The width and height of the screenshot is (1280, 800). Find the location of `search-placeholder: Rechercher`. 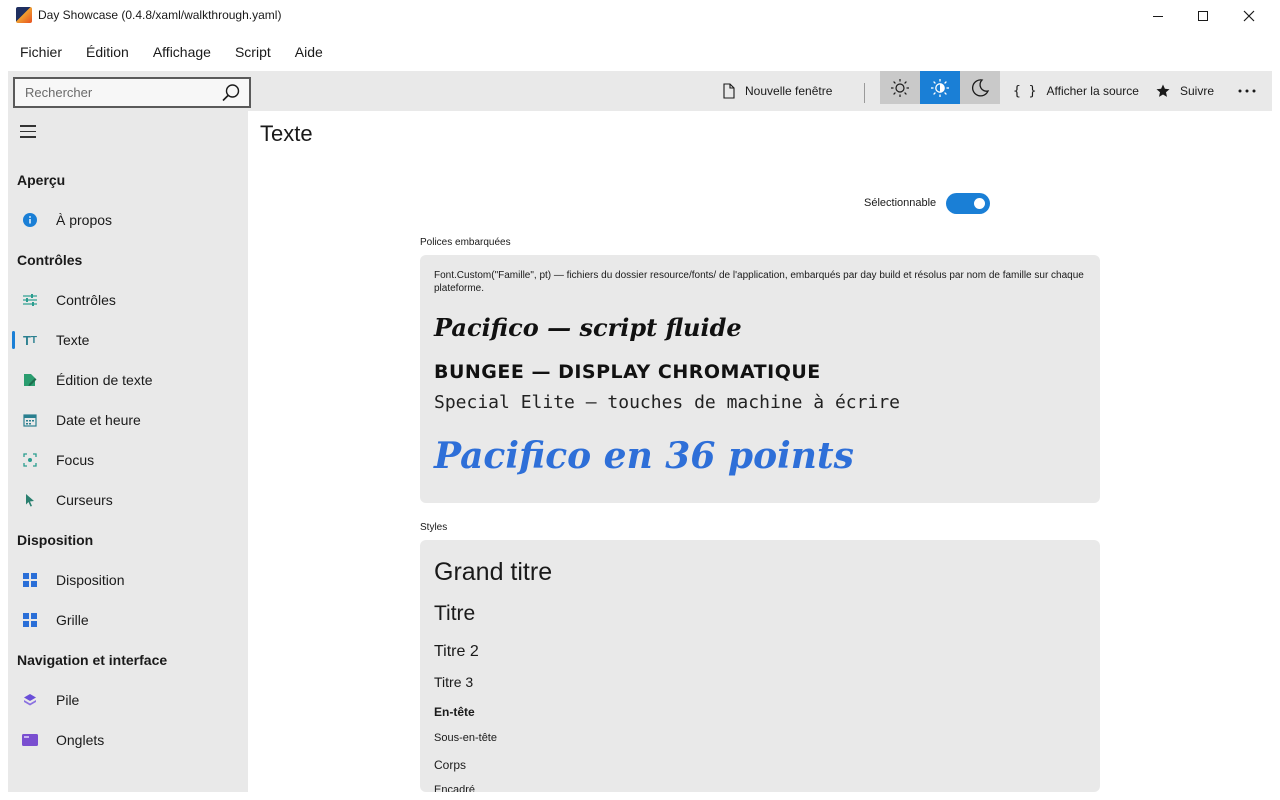

search-placeholder: Rechercher is located at coordinates (59, 92).